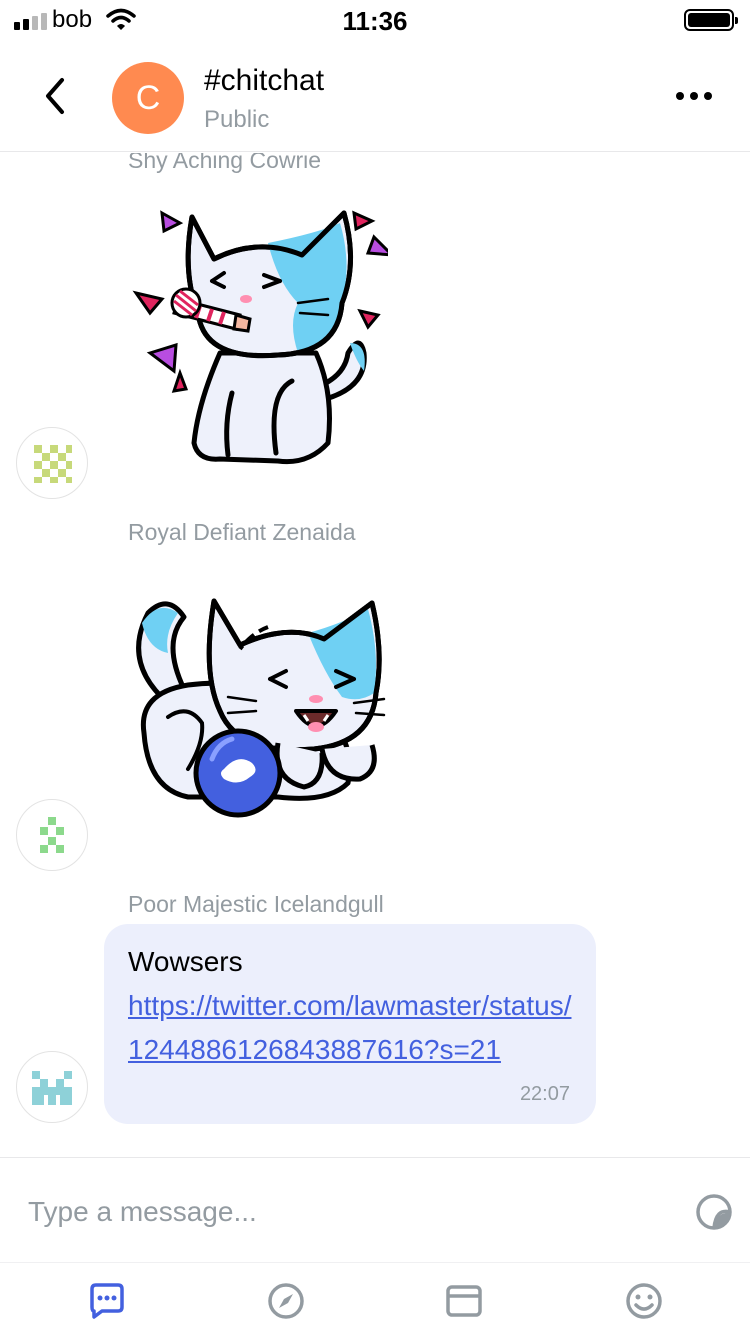  I want to click on cat-with-ball-sticker, so click(263, 713).